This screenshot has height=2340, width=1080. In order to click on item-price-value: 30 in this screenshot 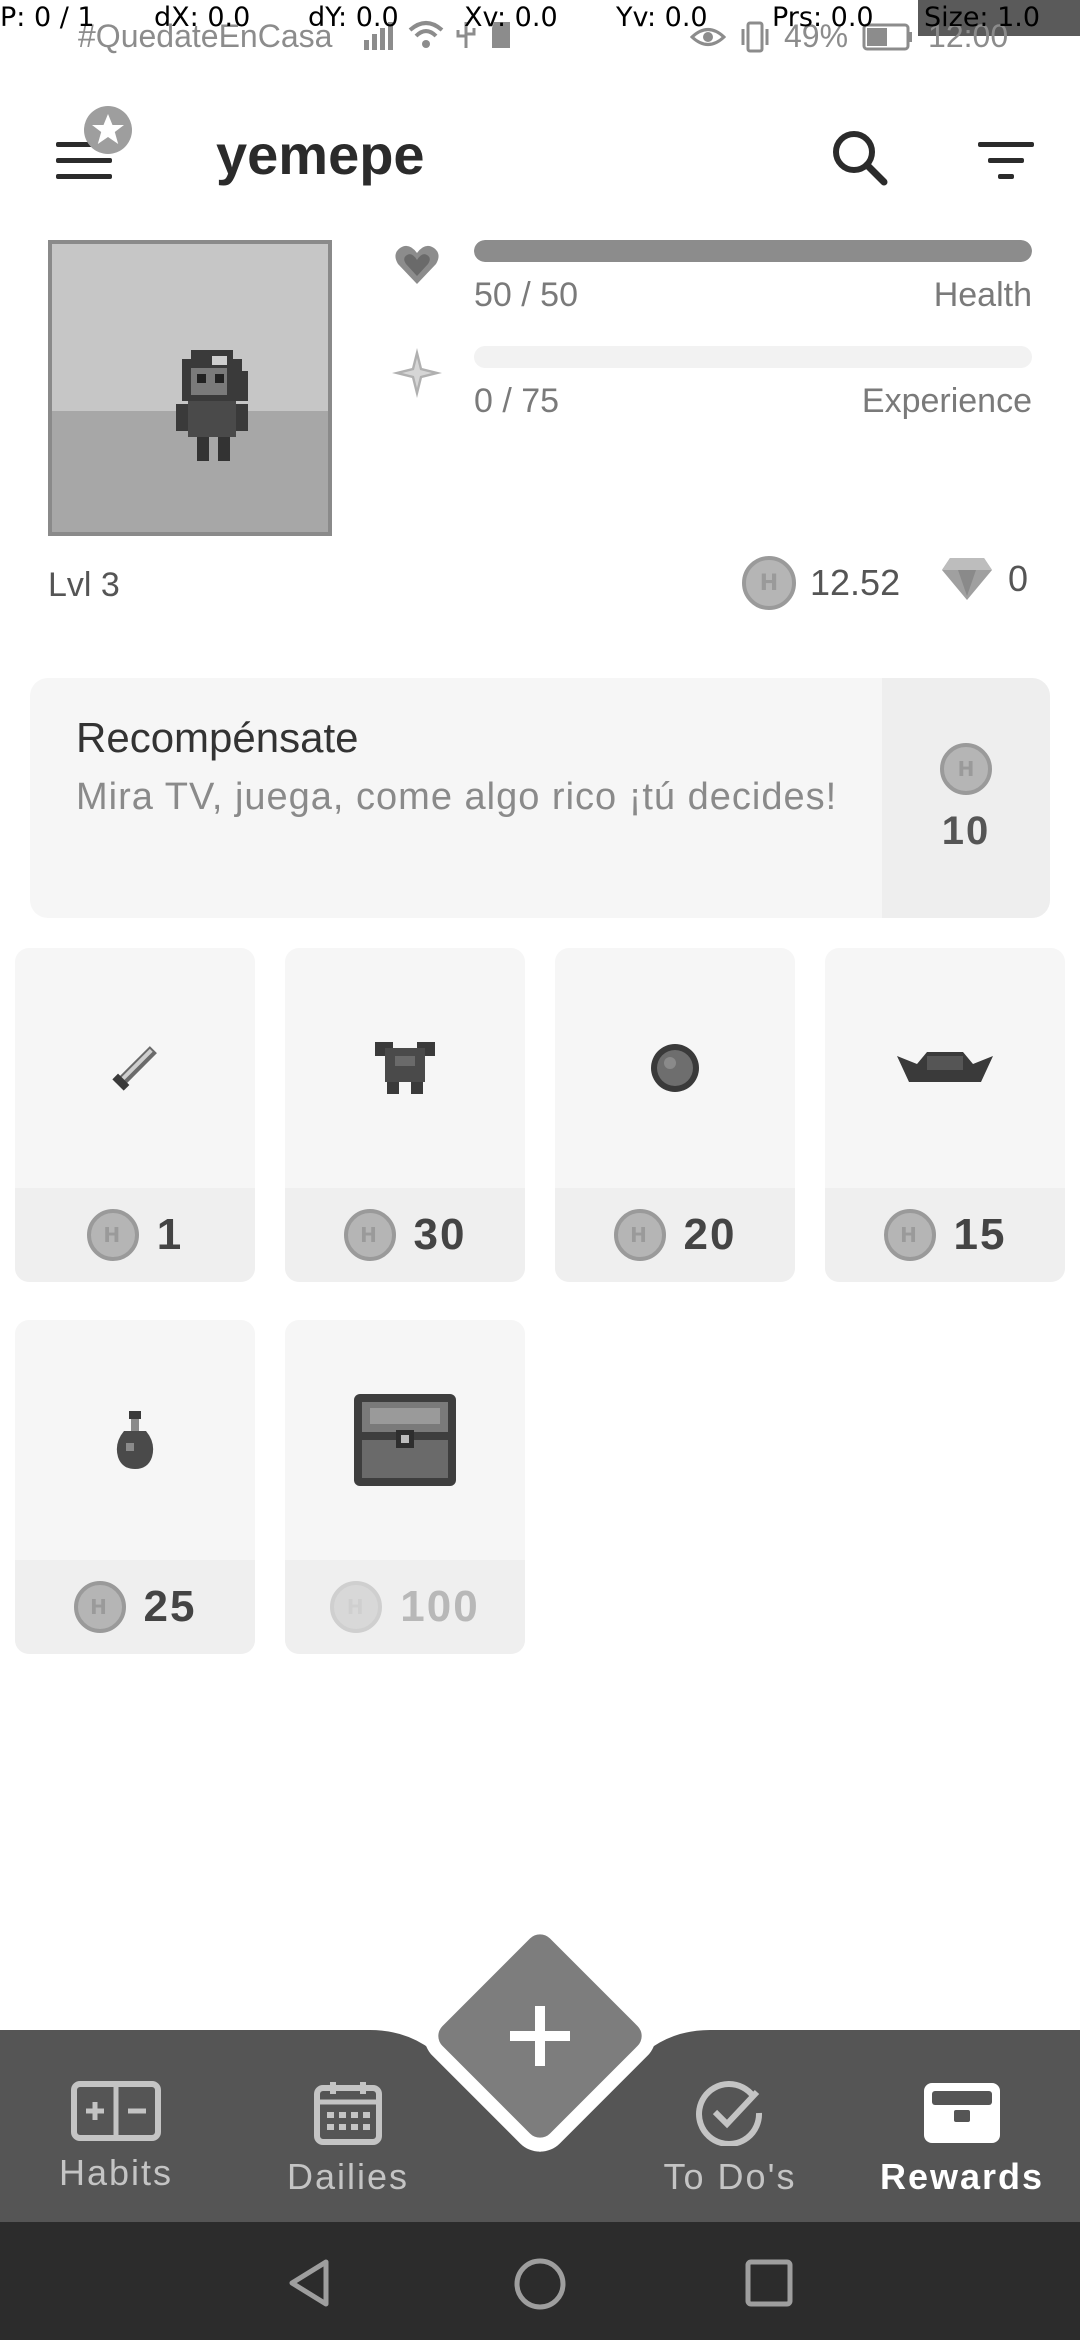, I will do `click(440, 1234)`.